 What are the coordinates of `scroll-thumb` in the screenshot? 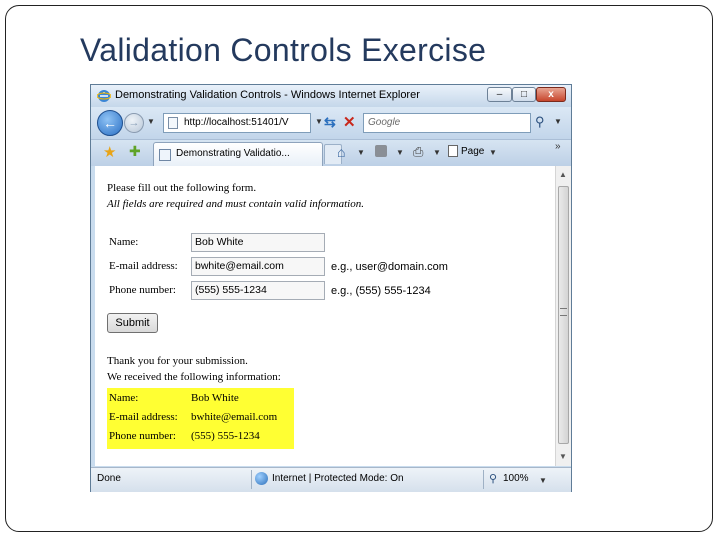 It's located at (563, 315).